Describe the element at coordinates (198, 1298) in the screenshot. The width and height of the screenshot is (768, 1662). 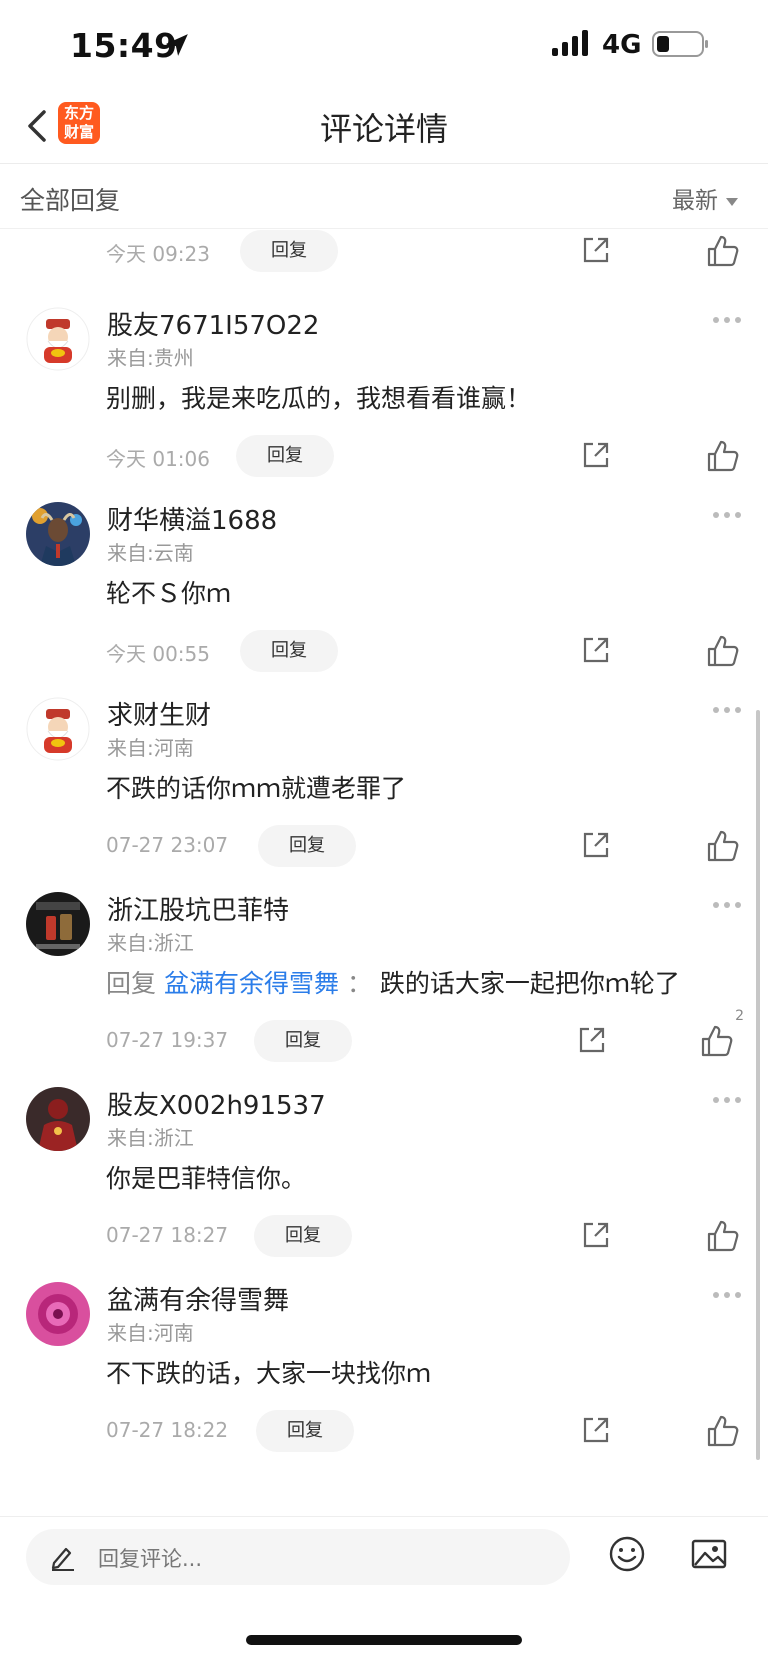
I see `comment-username: 盆满有余得雪舞` at that location.